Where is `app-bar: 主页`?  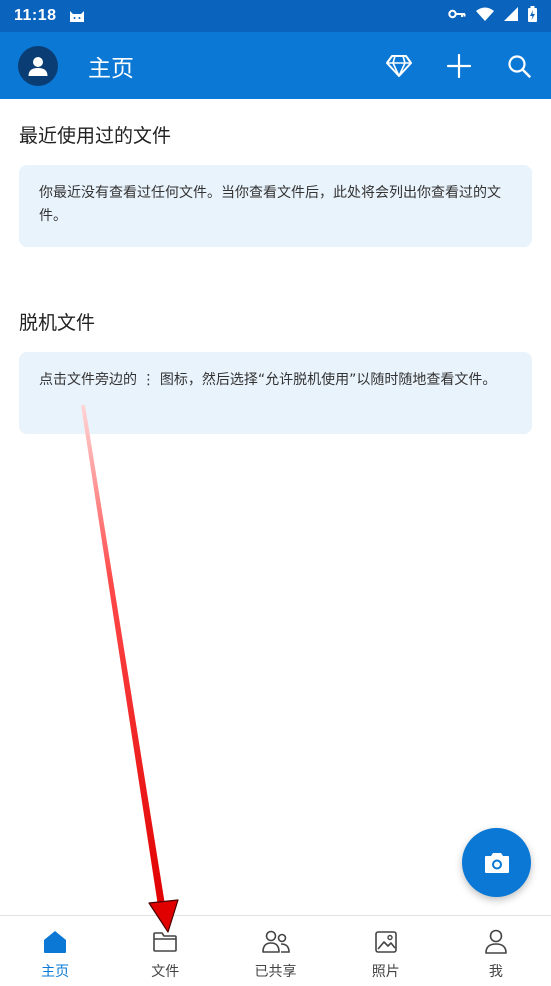
app-bar: 主页 is located at coordinates (275, 65).